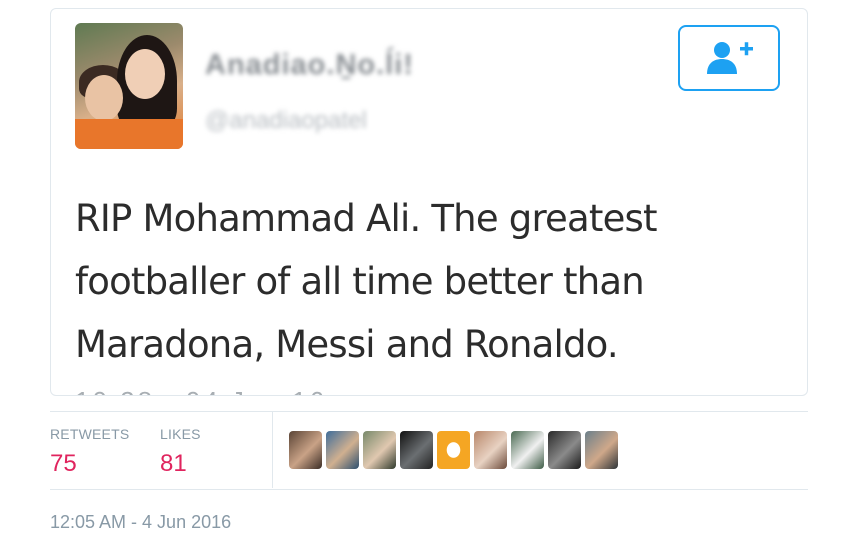 The image size is (850, 550). I want to click on liker-avatars, so click(453, 450).